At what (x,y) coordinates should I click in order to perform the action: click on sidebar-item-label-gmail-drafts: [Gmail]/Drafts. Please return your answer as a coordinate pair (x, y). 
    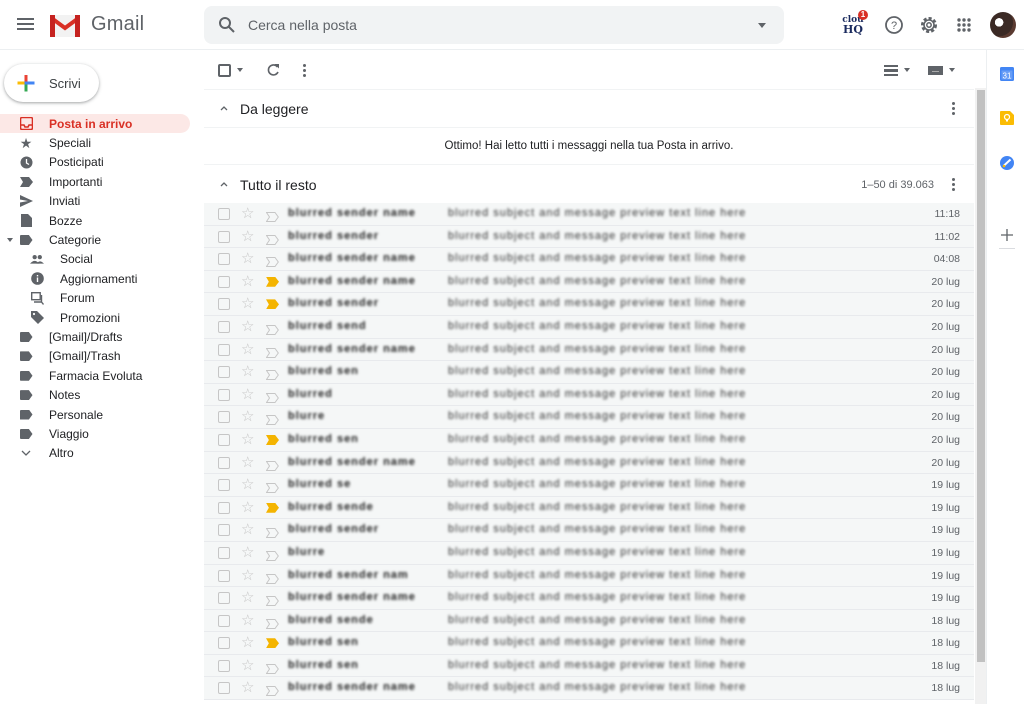
    Looking at the image, I should click on (95, 336).